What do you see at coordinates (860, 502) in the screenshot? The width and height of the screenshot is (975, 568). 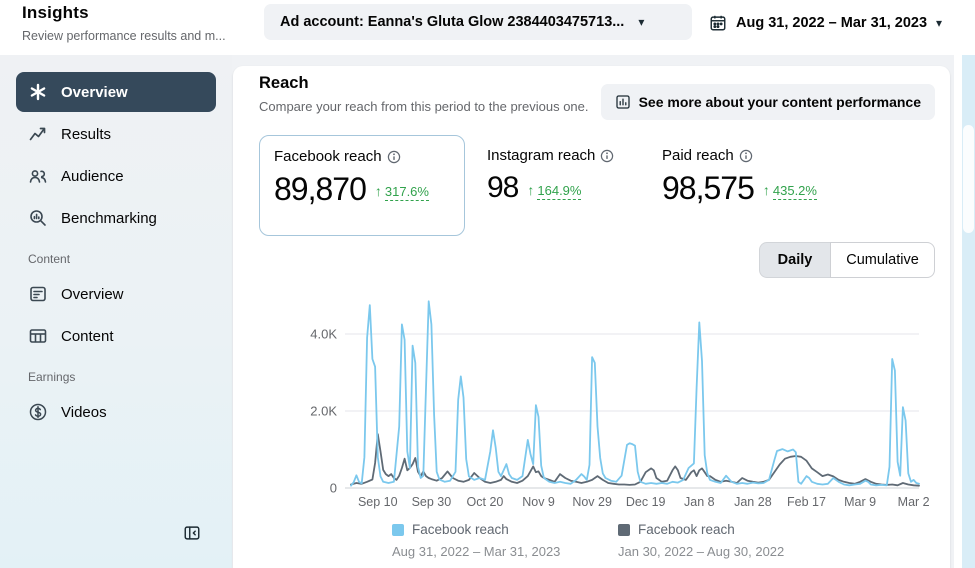 I see `svg-text: Mar 9` at bounding box center [860, 502].